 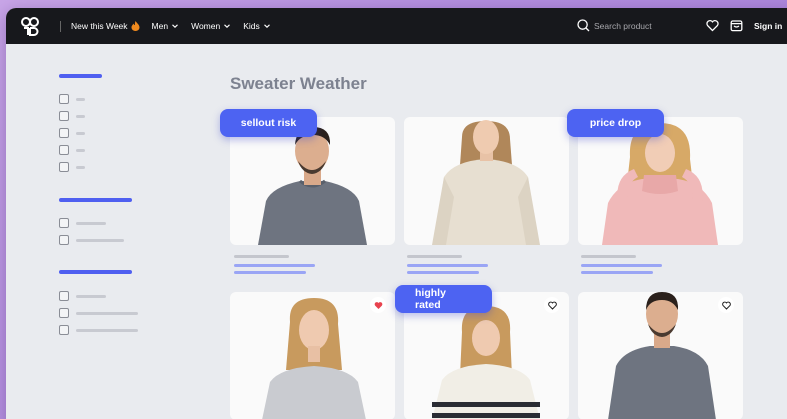 I want to click on top-navigation-bar: New this Week Men Women Kids Sign in, so click(x=396, y=26).